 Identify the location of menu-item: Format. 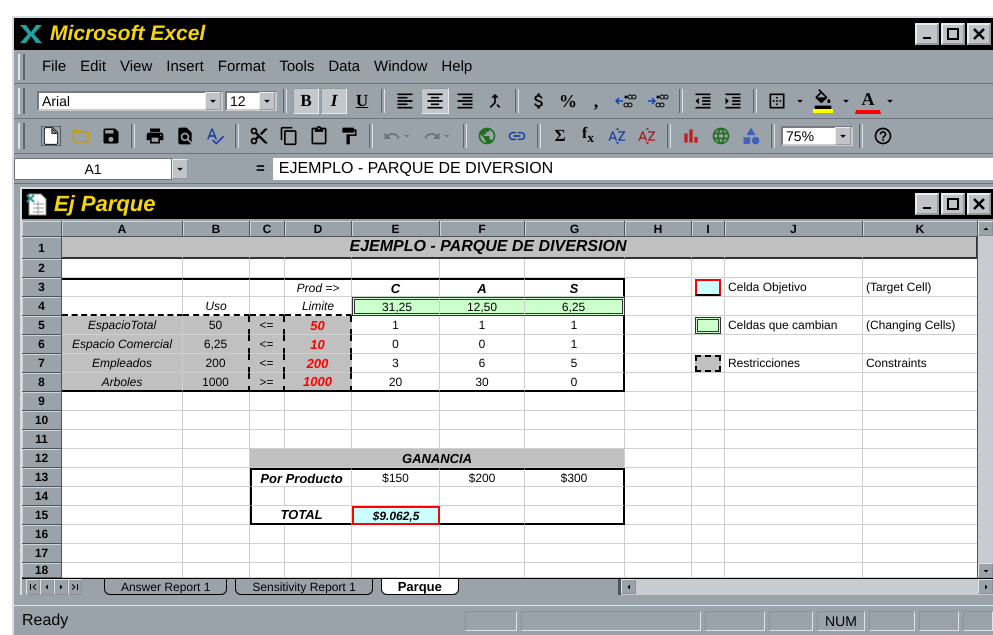
(241, 66).